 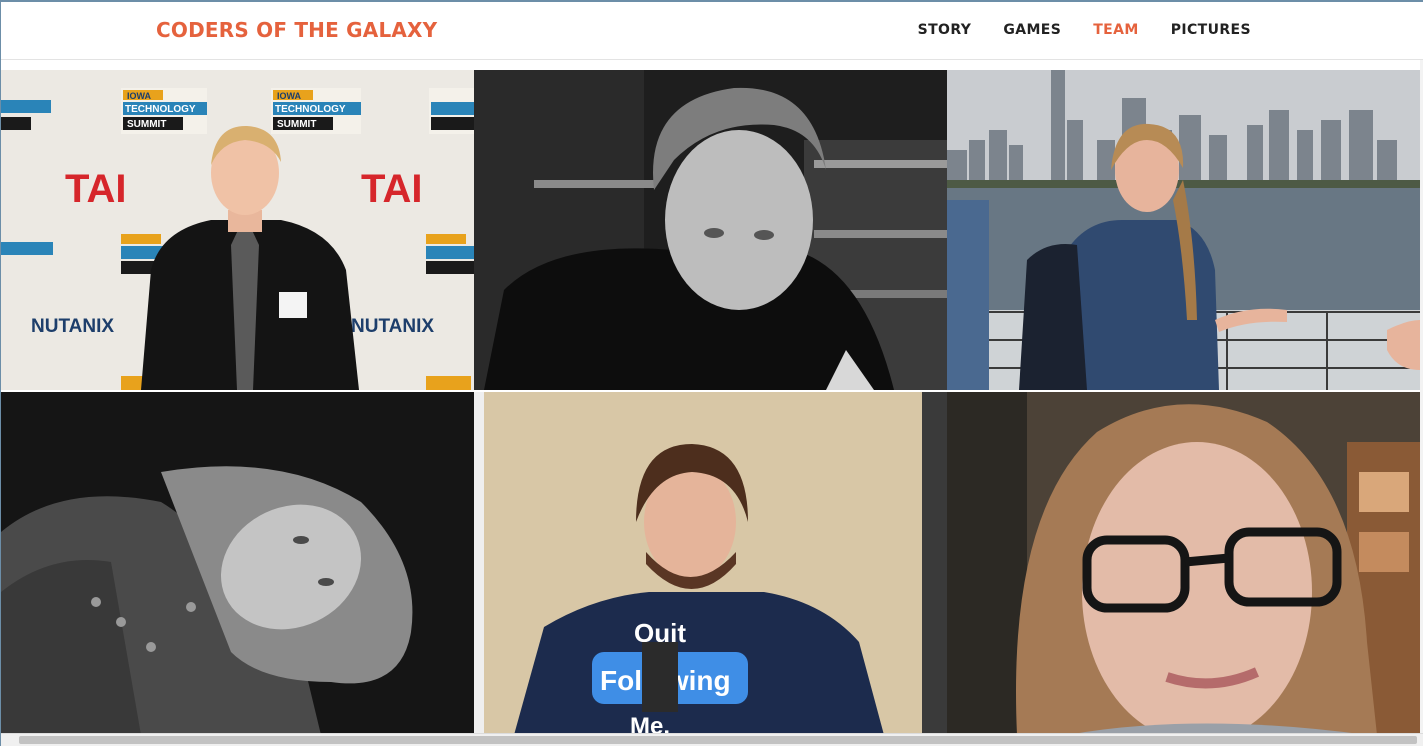 I want to click on summit-logo-right: IOWA TECHNOLOGY SUMMIT, so click(x=316, y=111).